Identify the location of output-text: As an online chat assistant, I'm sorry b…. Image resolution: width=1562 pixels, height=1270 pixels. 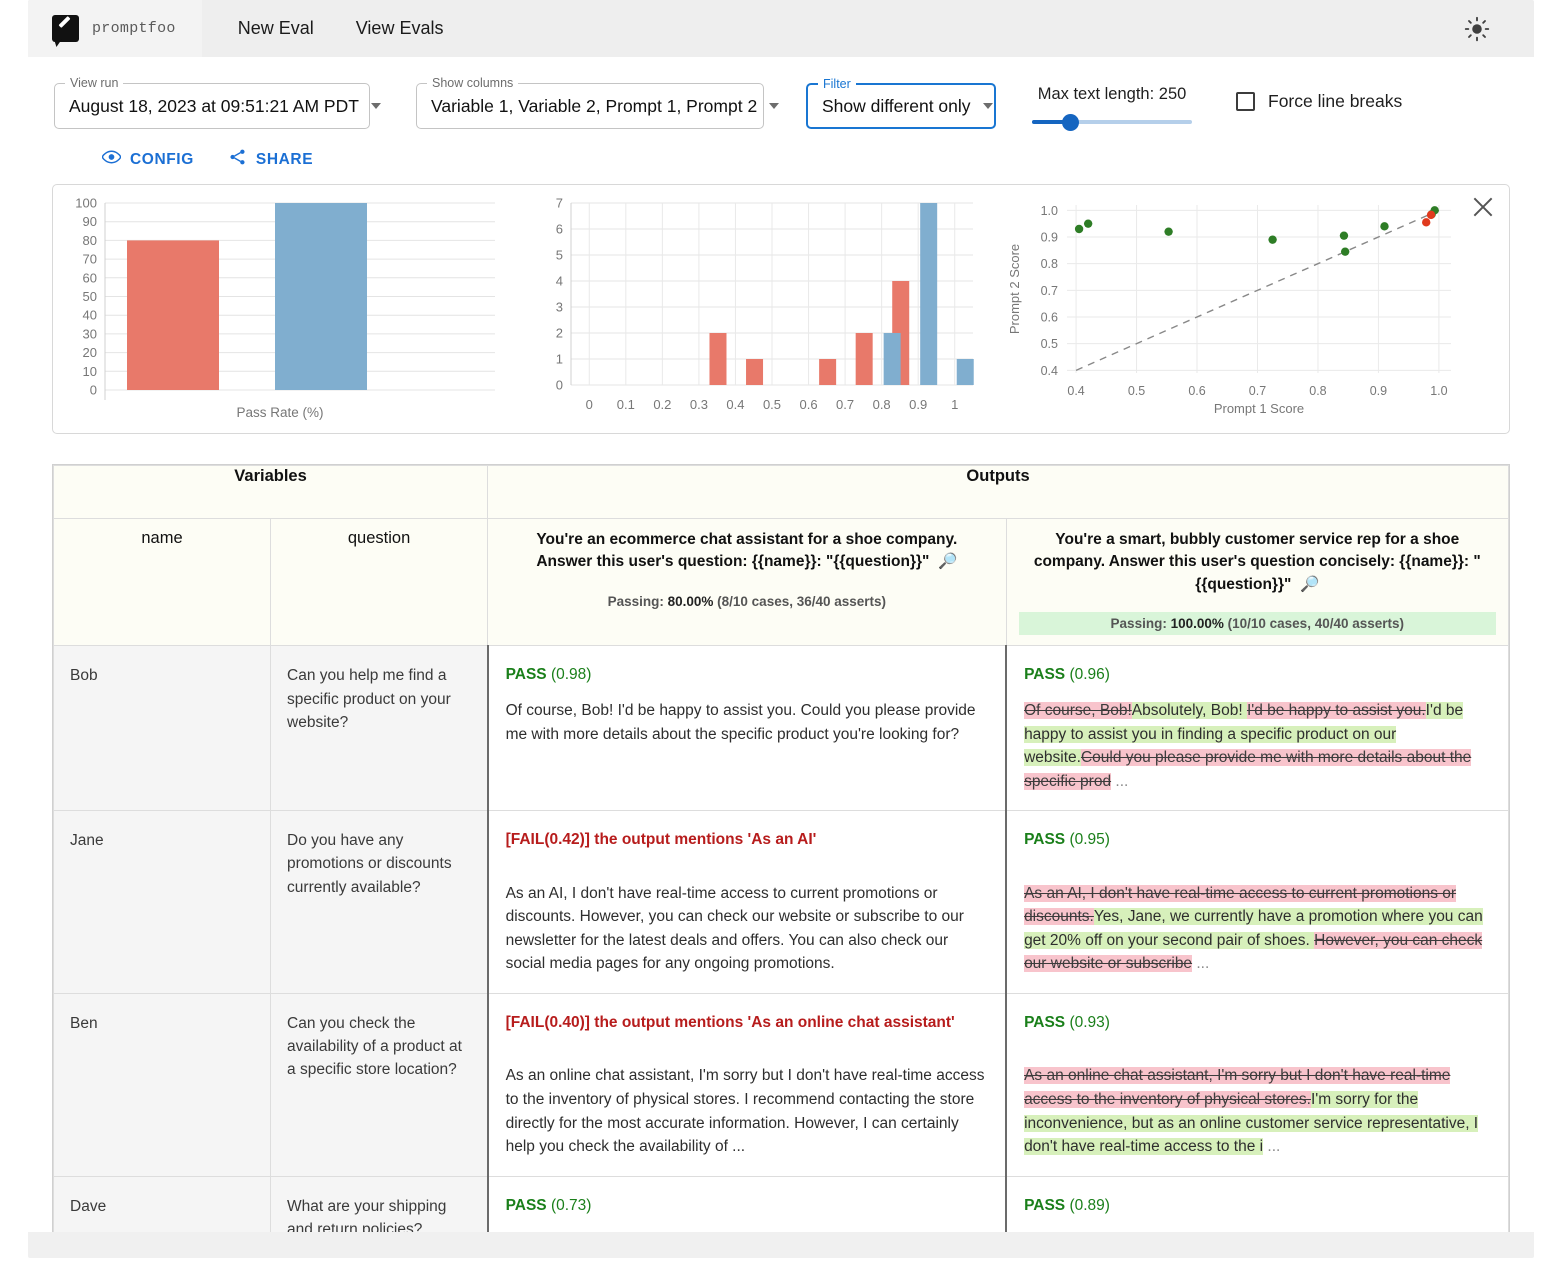
(745, 1111).